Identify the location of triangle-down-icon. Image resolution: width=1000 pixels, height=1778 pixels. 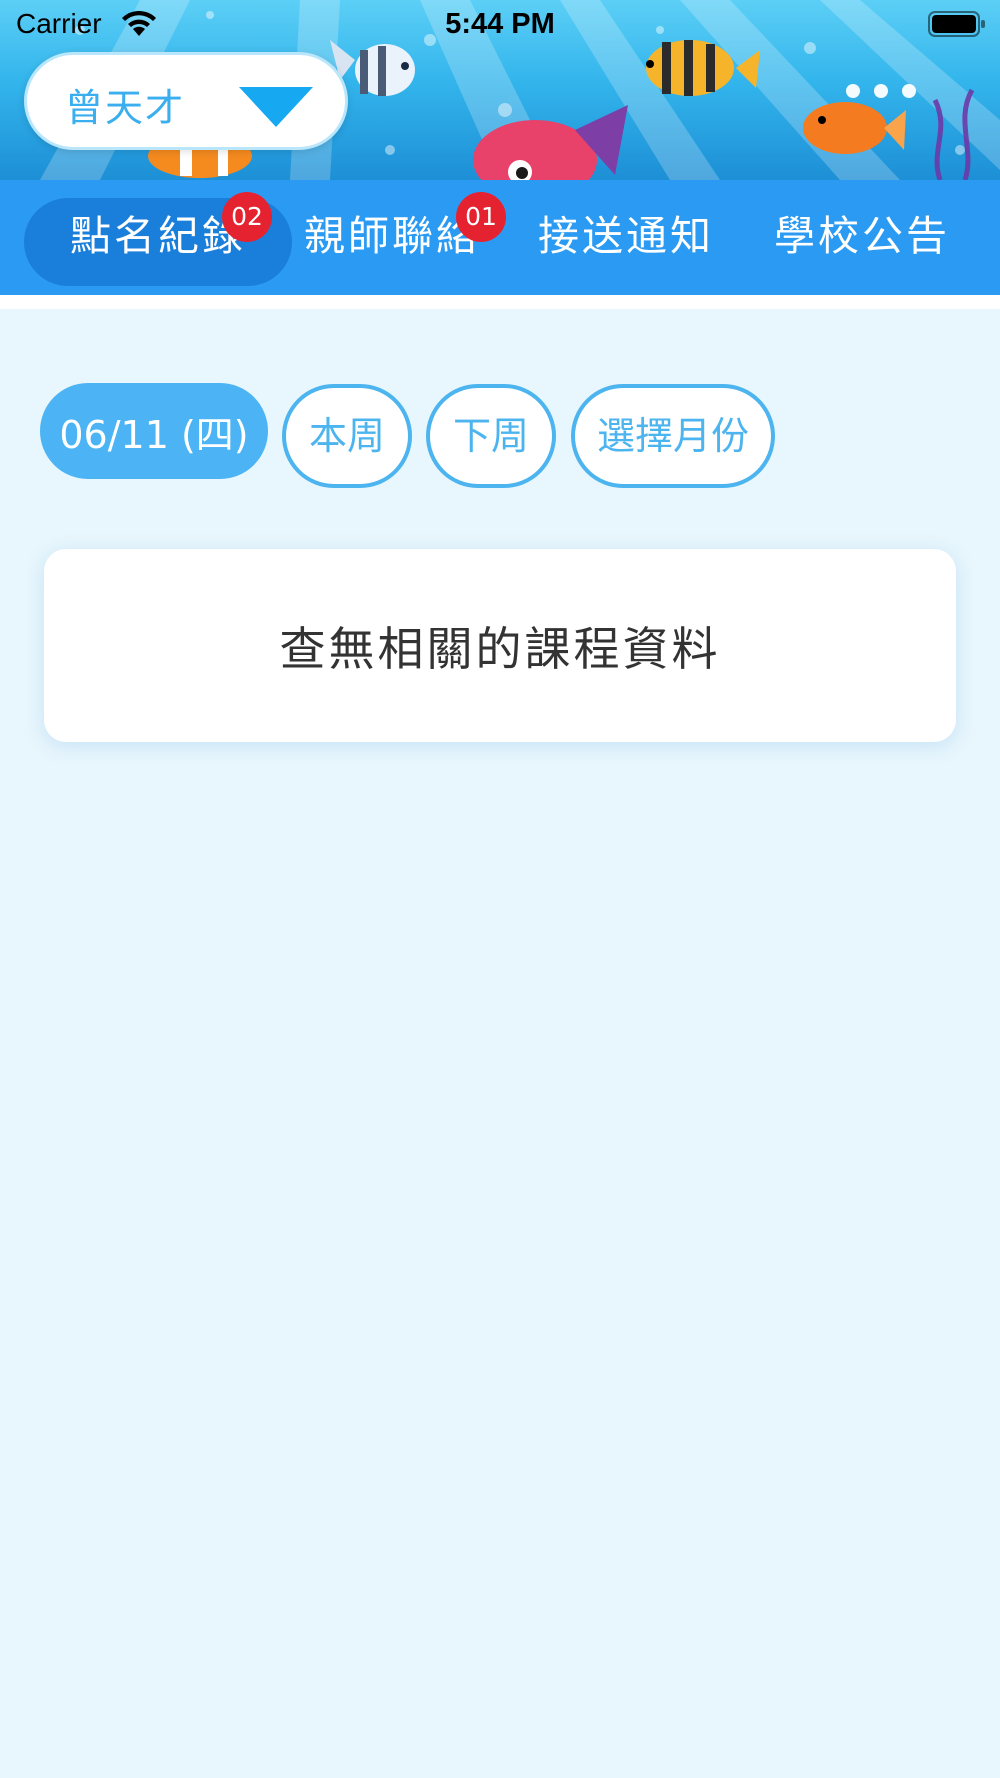
(276, 107).